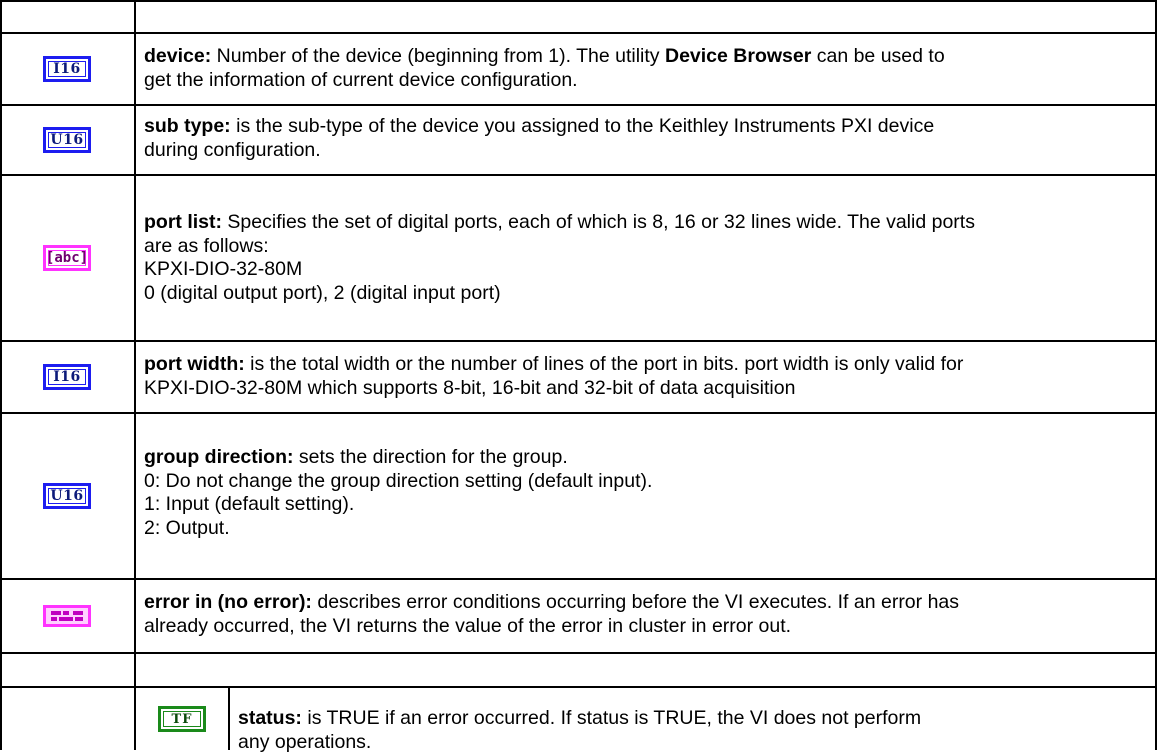  What do you see at coordinates (194, 364) in the screenshot?
I see `parameter-name: port width:` at bounding box center [194, 364].